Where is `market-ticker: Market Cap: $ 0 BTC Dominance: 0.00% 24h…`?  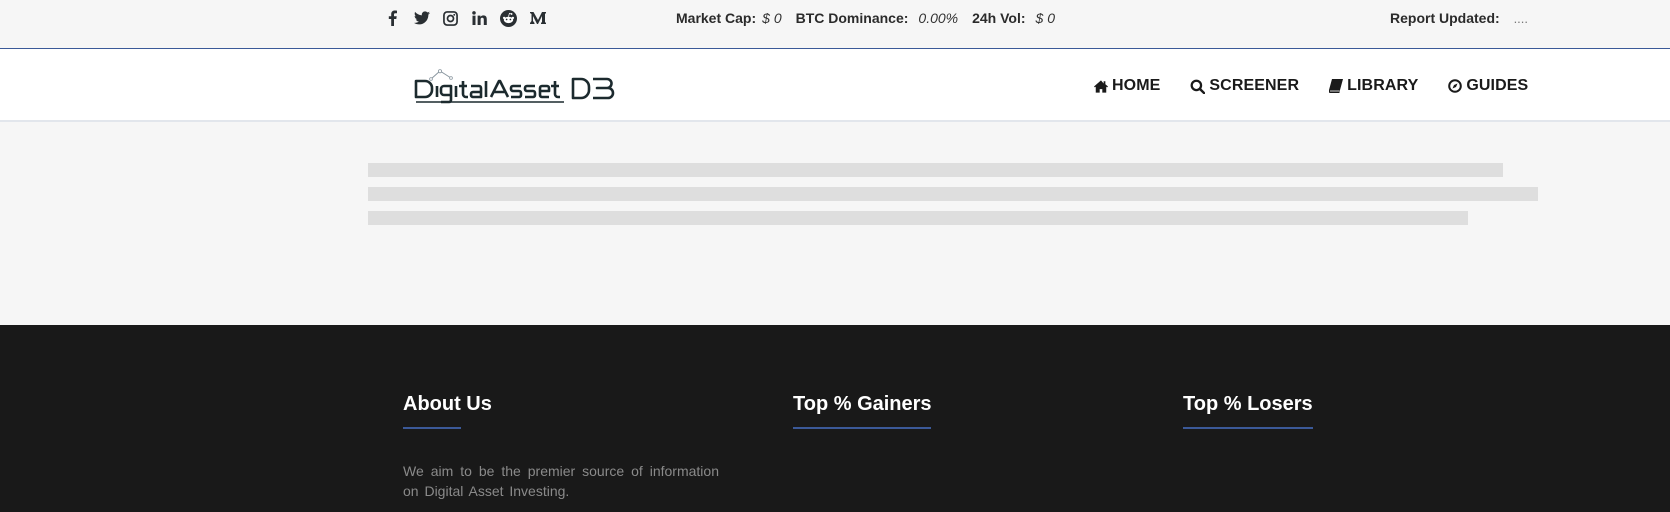
market-ticker: Market Cap: $ 0 BTC Dominance: 0.00% 24h… is located at coordinates (872, 18).